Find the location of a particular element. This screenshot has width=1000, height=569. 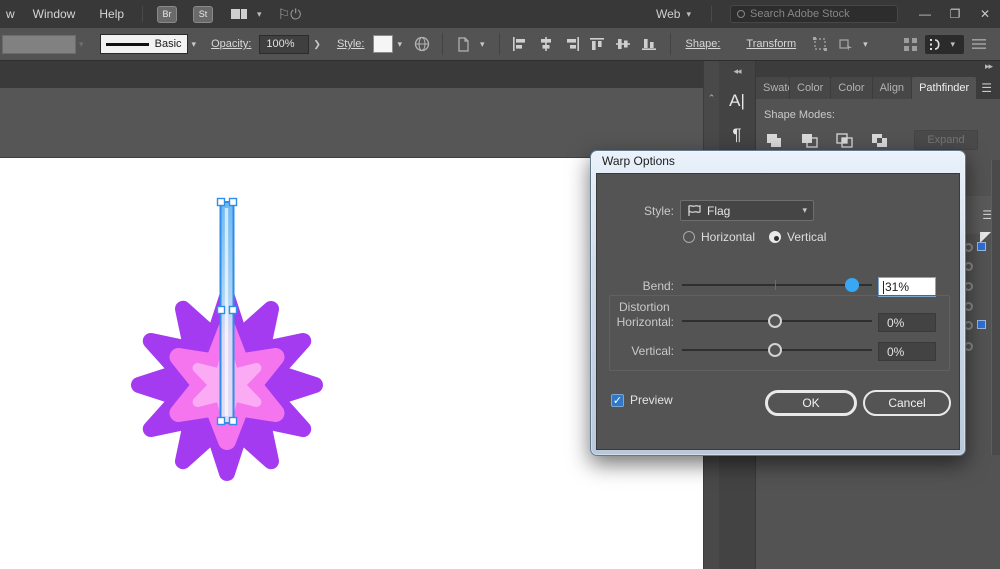

expand-panels-icon: ▸▸ is located at coordinates (989, 66).